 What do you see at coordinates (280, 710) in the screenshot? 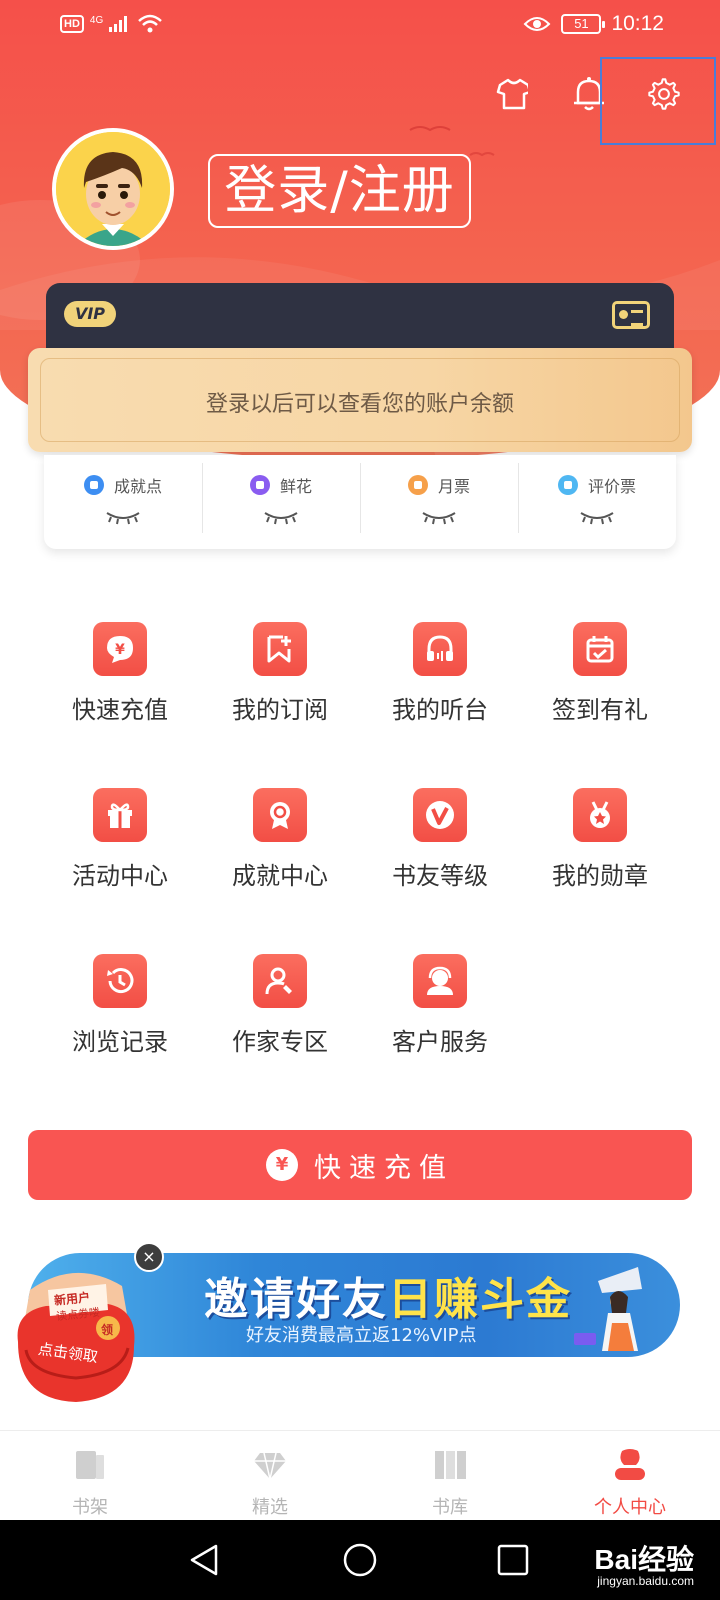
I see `grid-item-label: 我的订阅` at bounding box center [280, 710].